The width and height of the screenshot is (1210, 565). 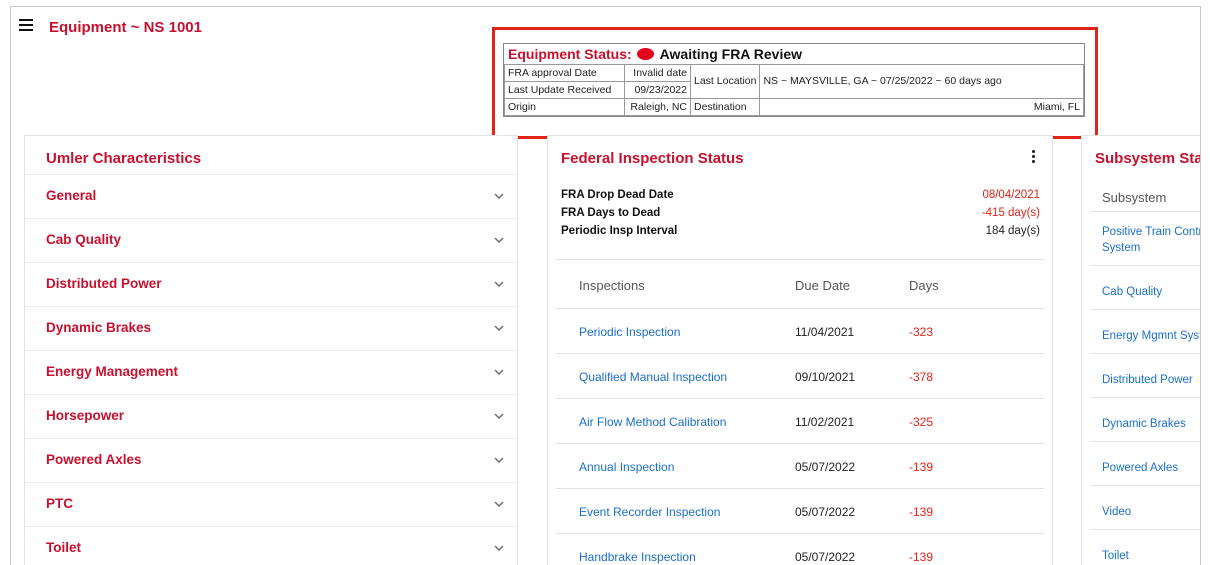 What do you see at coordinates (800, 214) in the screenshot?
I see `fra-days-row: FRA Days to Dead -415 day(s)` at bounding box center [800, 214].